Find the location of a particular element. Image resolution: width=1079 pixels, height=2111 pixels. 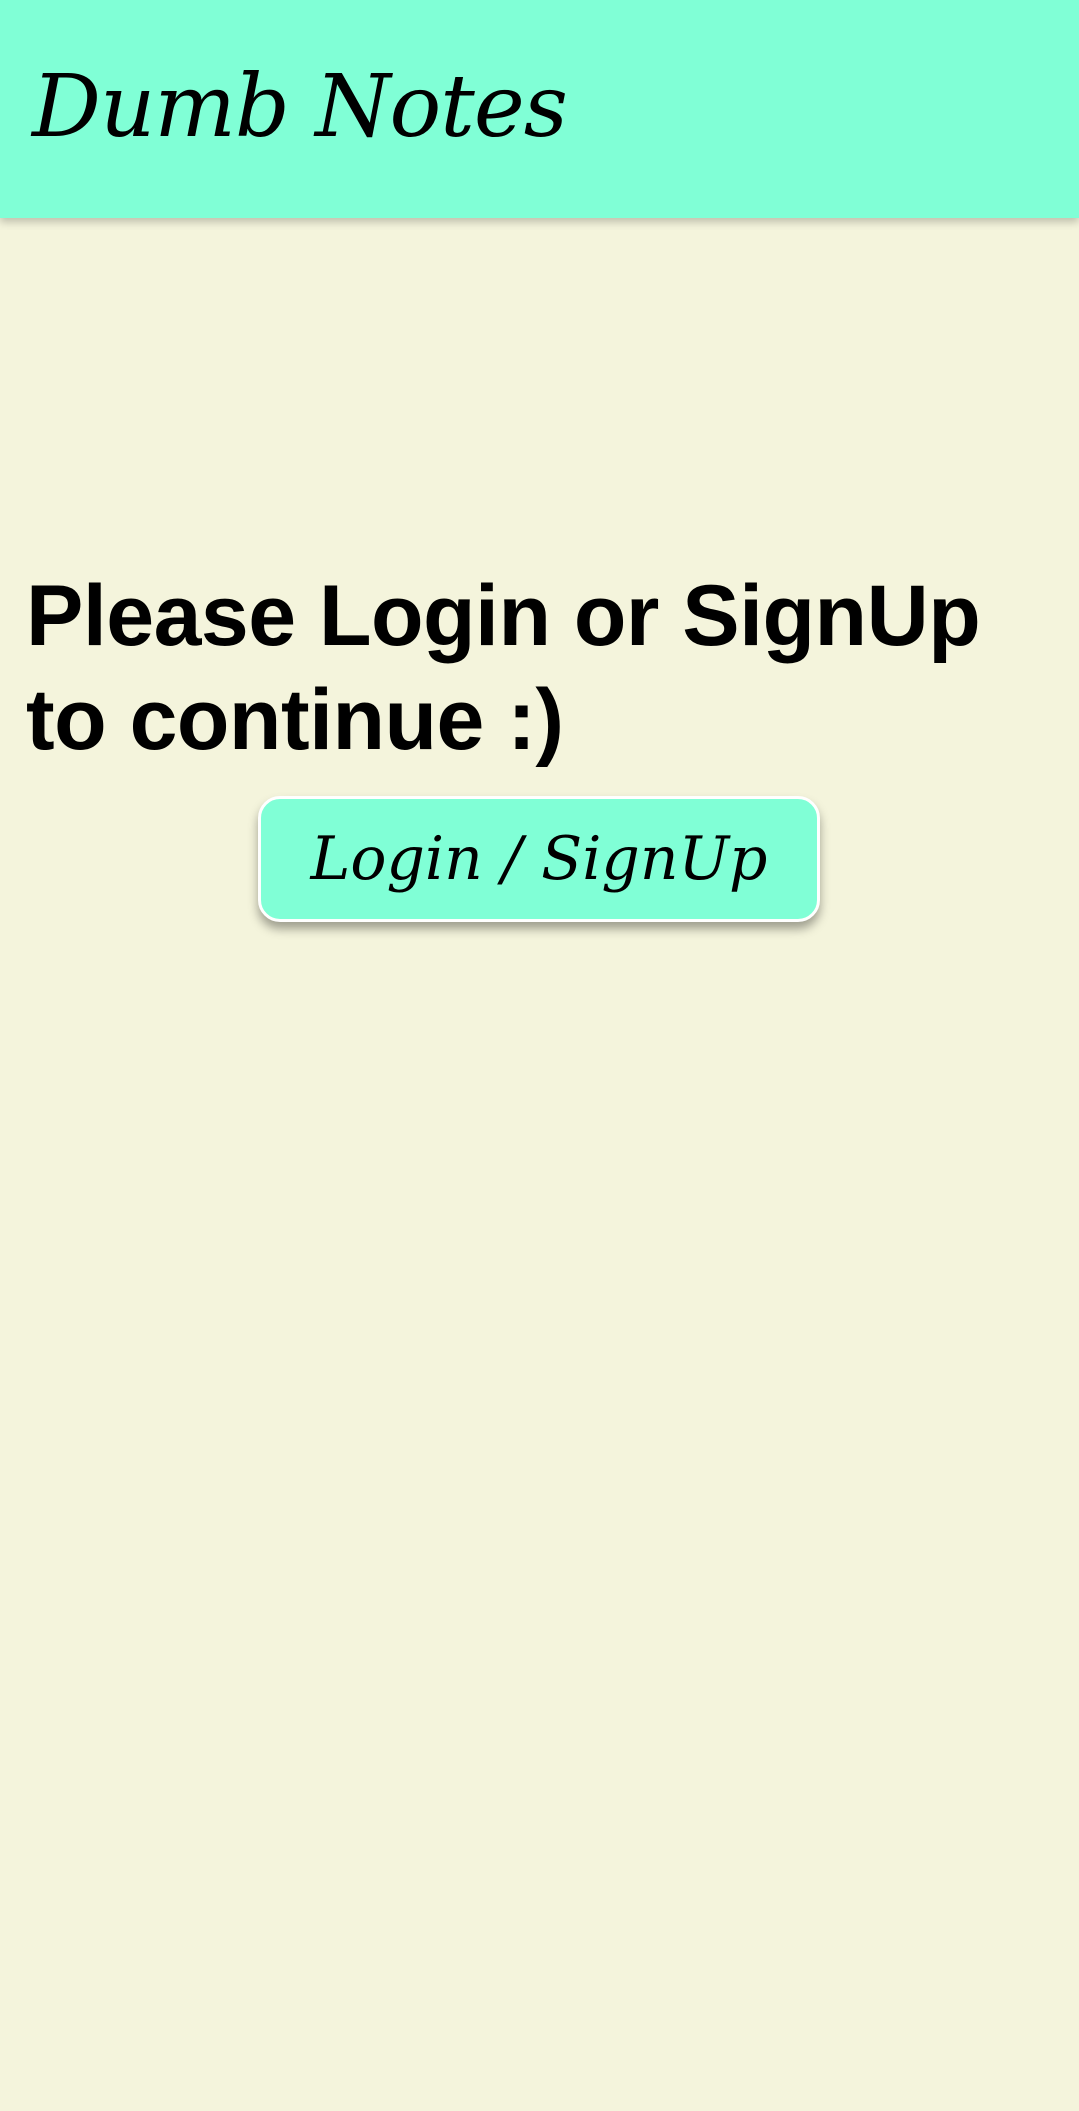

login-prompt-text: Please Login or SignUp to continue :) is located at coordinates (503, 668).